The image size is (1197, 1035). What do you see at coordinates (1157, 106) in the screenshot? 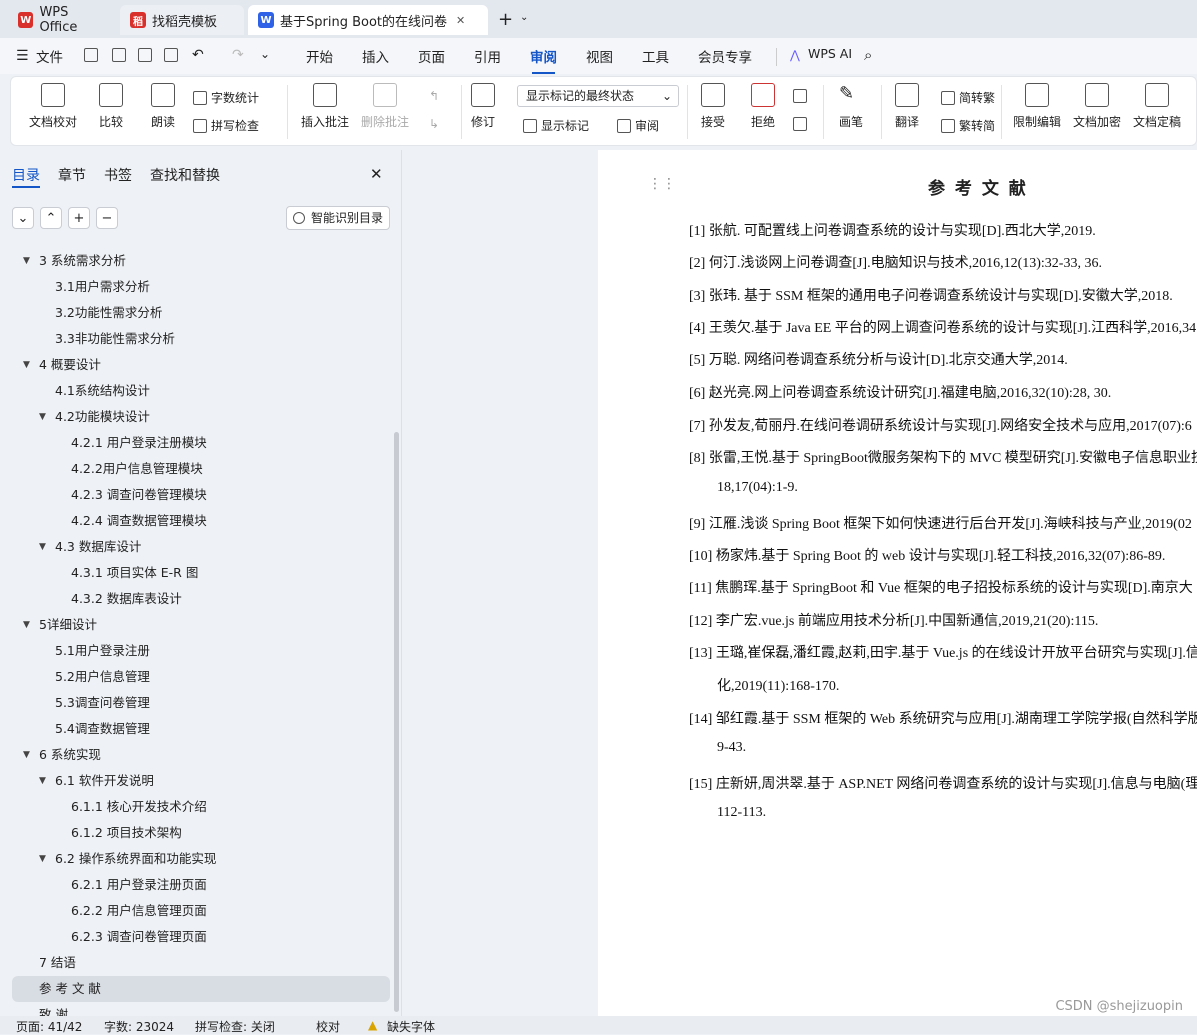
I see `finalize-button: 文档定稿` at bounding box center [1157, 106].